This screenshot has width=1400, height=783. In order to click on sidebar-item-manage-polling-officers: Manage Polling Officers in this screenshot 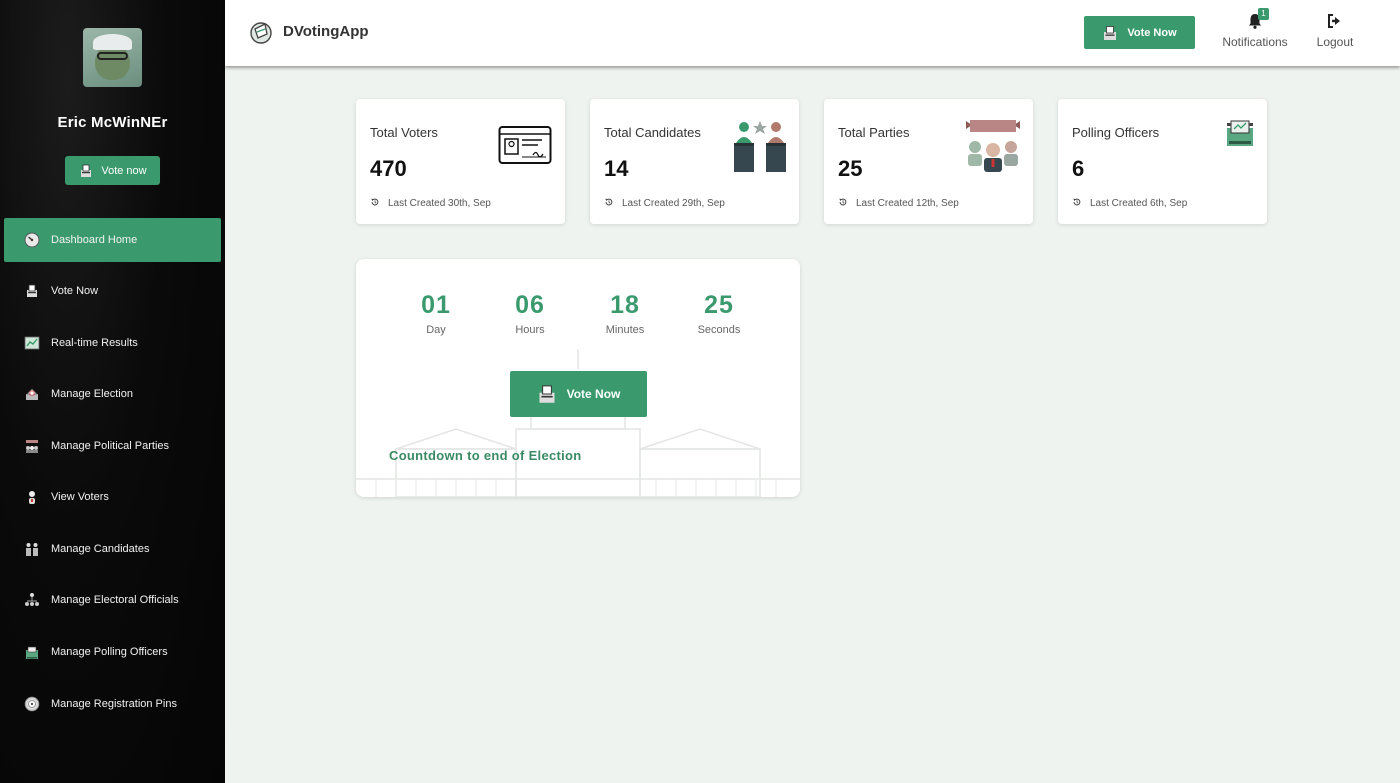, I will do `click(112, 652)`.